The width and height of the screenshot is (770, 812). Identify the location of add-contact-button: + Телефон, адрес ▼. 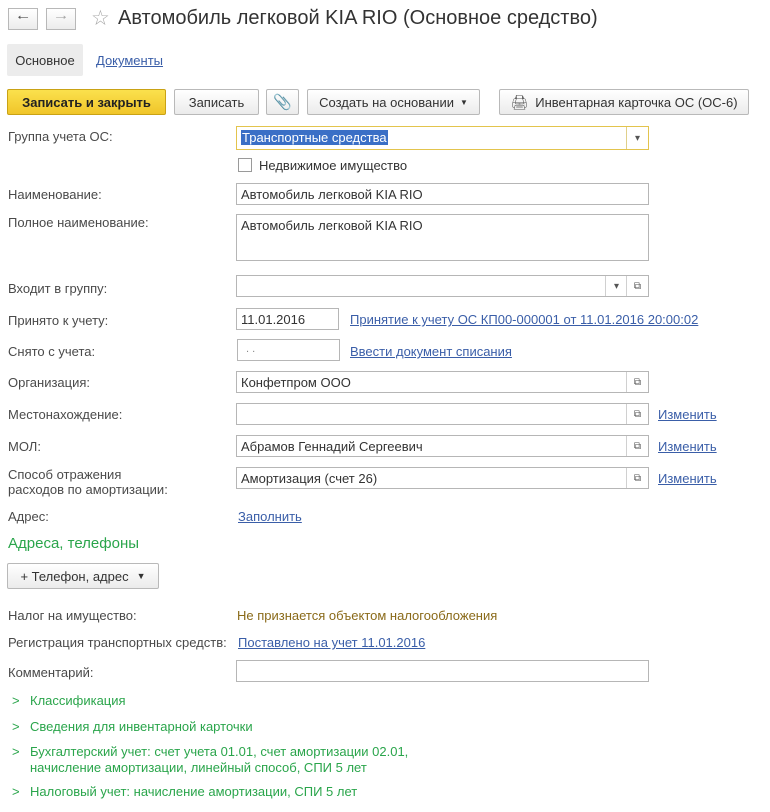
(83, 576).